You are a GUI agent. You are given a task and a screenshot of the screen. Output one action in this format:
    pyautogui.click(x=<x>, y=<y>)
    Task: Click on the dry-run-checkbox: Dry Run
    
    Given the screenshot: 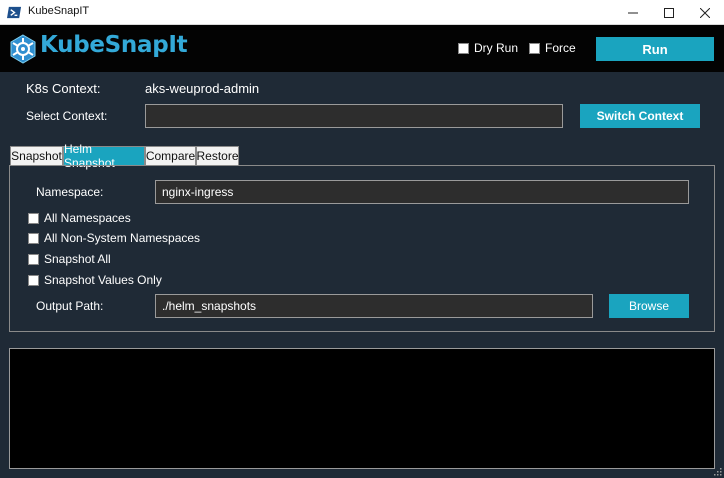 What is the action you would take?
    pyautogui.click(x=488, y=48)
    